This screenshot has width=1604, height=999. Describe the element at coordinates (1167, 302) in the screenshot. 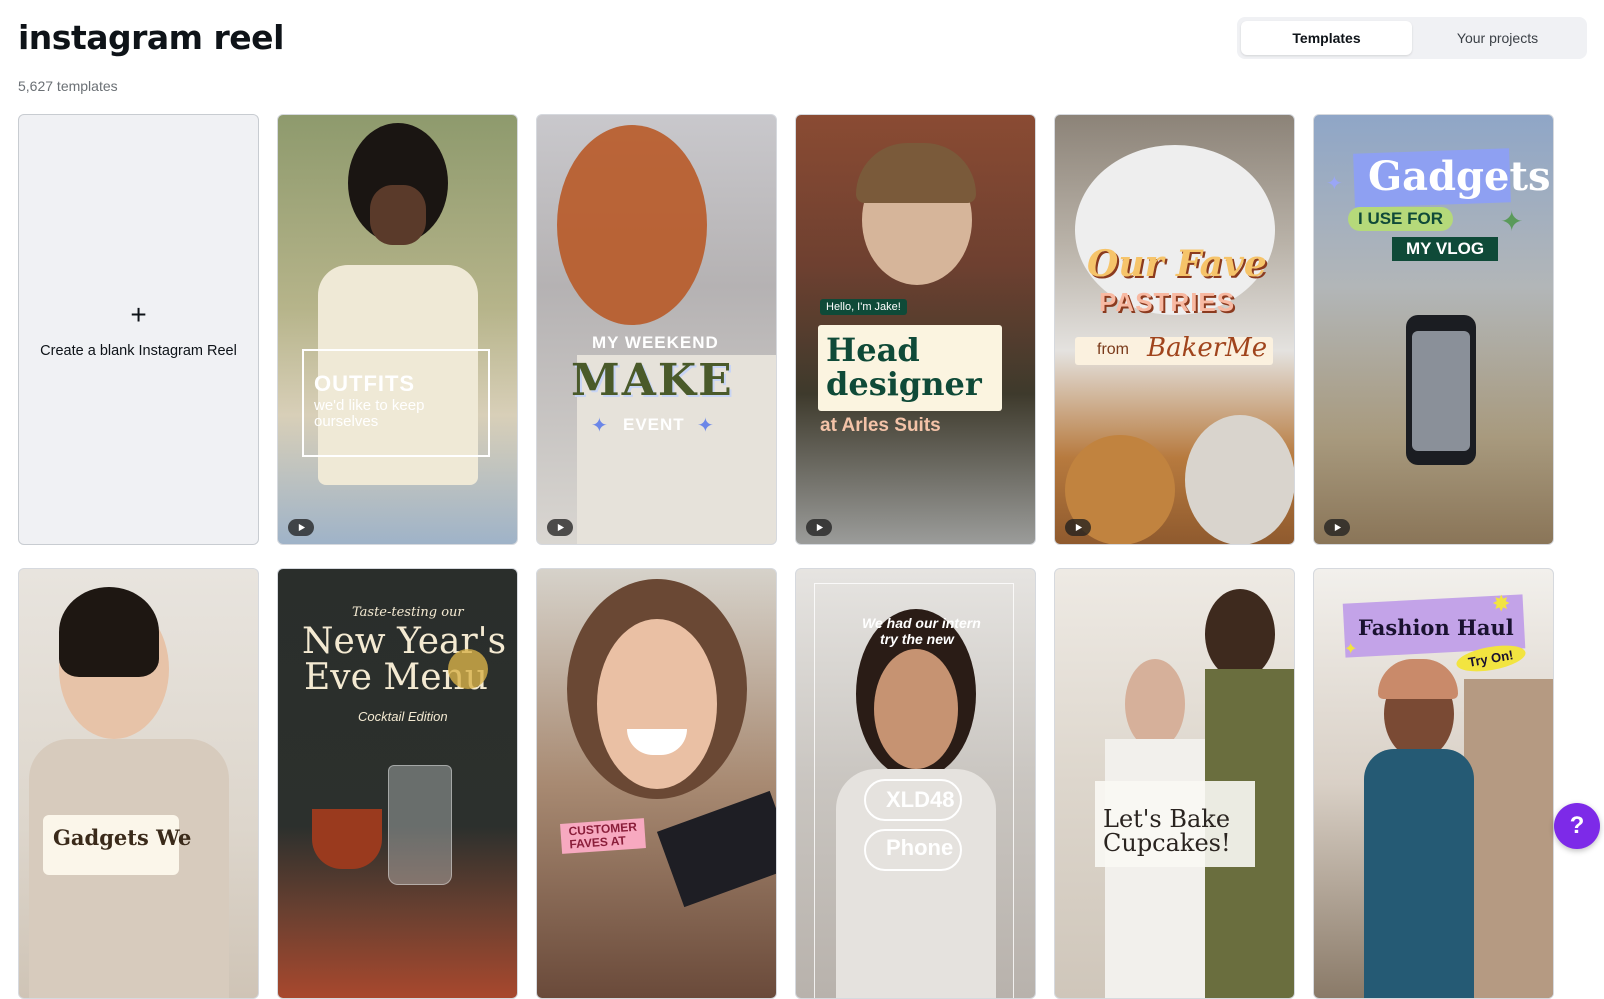

I see `card-text: PASTRIES` at that location.